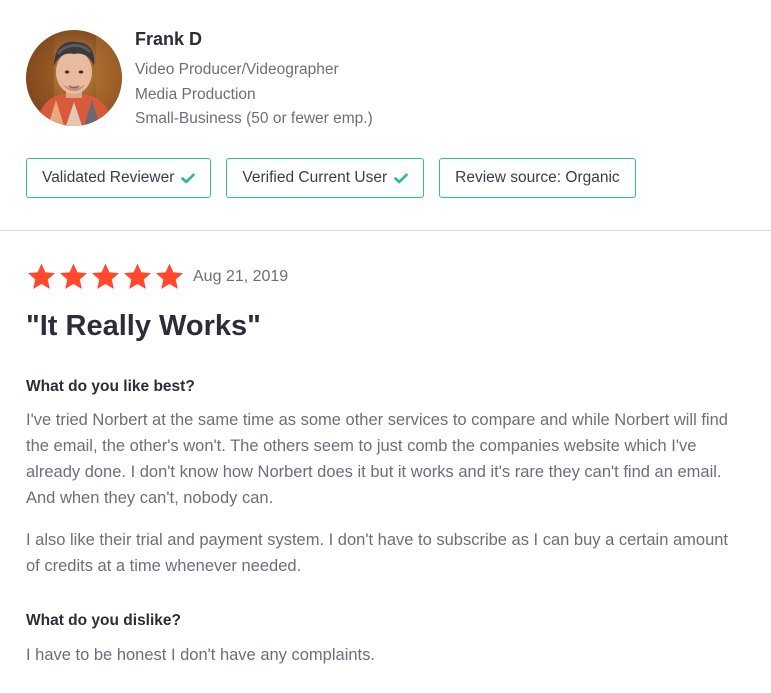 Image resolution: width=771 pixels, height=693 pixels. I want to click on reviewer-company-size: Small-Business (50 or fewer emp.), so click(254, 118).